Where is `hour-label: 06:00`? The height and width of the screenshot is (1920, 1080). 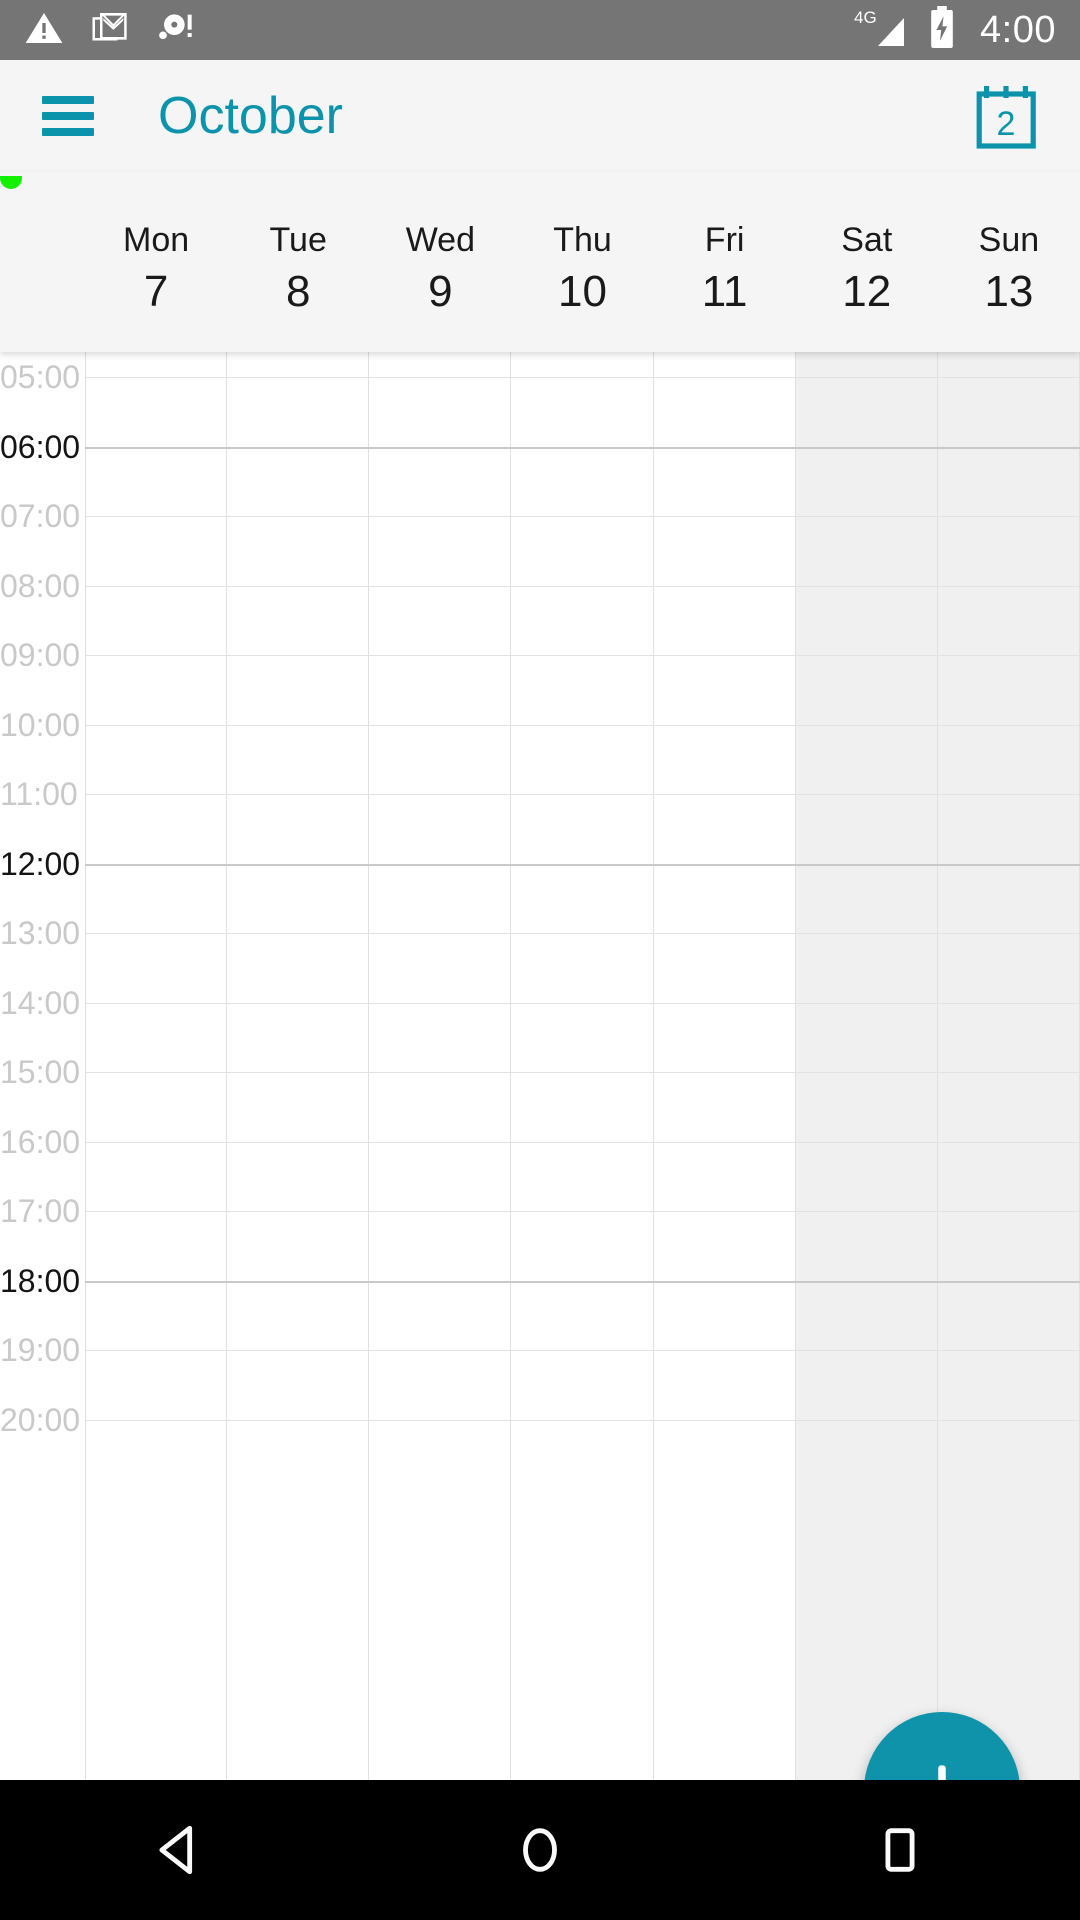 hour-label: 06:00 is located at coordinates (40, 446).